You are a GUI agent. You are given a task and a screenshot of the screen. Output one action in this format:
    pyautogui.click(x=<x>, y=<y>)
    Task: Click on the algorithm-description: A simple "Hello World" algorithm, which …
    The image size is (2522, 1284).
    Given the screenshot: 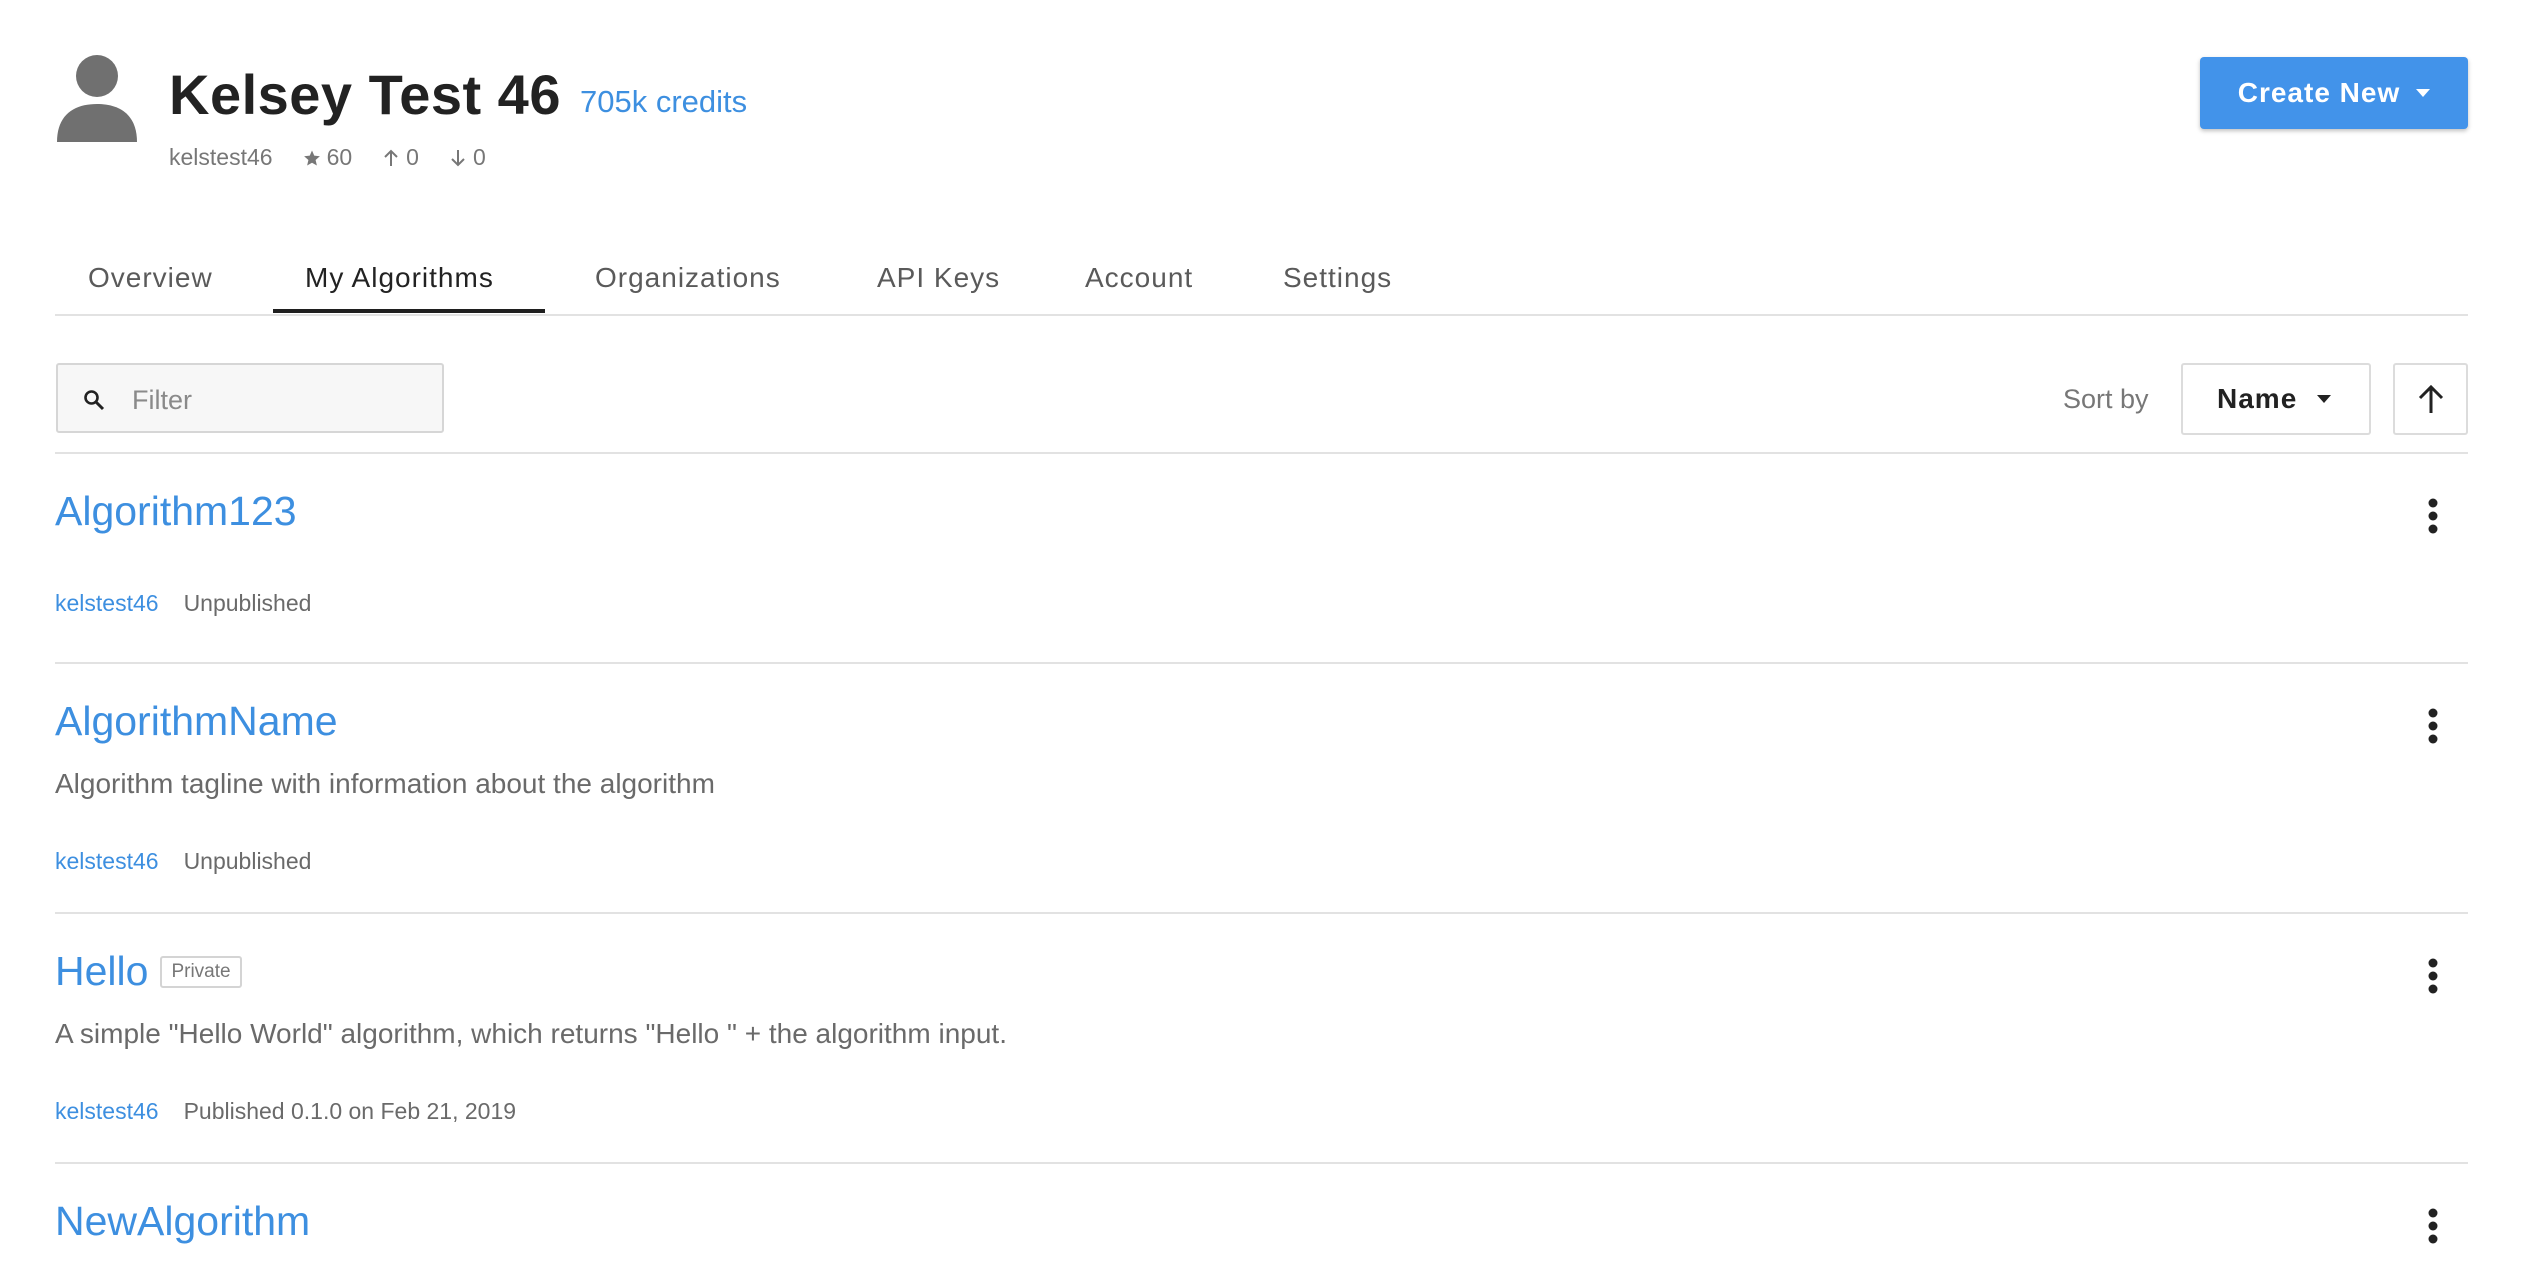 What is the action you would take?
    pyautogui.click(x=531, y=1033)
    